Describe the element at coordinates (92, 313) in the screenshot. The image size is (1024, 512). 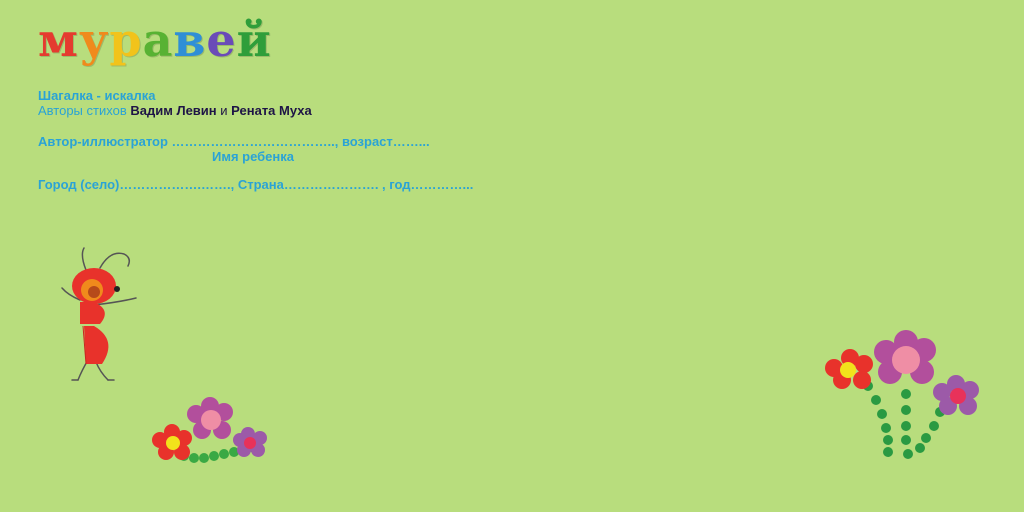
I see `ant-thorax` at that location.